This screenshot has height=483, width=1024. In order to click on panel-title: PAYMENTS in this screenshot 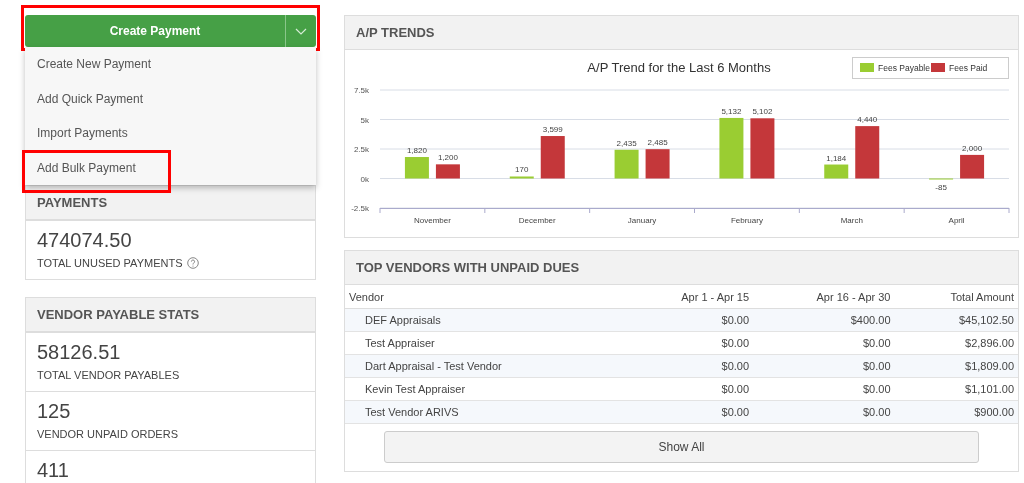, I will do `click(170, 203)`.